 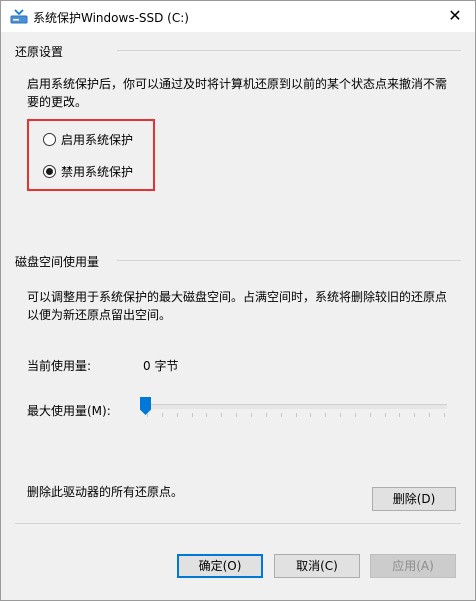 I want to click on delete-button: 删除(D), so click(x=414, y=499).